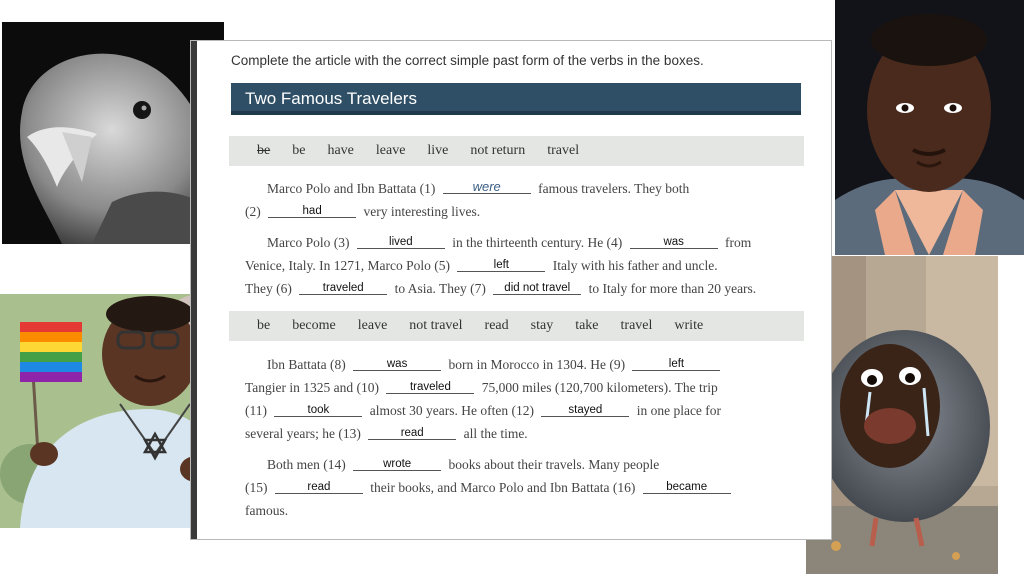 This screenshot has width=1024, height=574. What do you see at coordinates (636, 325) in the screenshot?
I see `word-box-2-item: travel` at bounding box center [636, 325].